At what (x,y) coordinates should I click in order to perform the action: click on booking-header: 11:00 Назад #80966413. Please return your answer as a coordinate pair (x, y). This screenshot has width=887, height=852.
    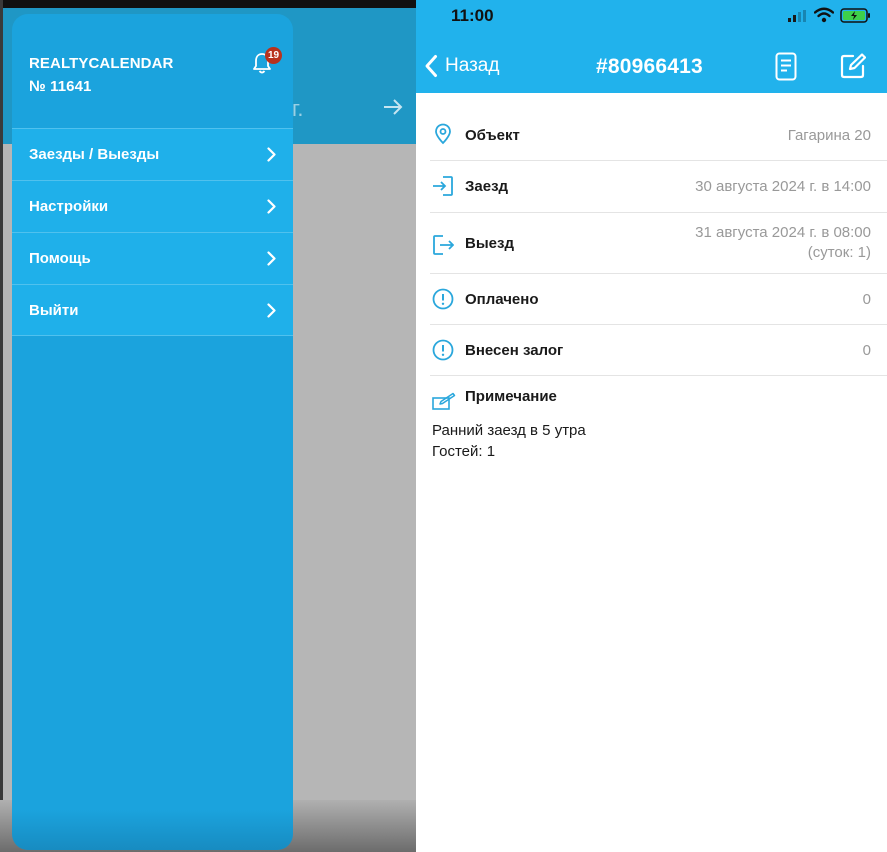
    Looking at the image, I should click on (651, 46).